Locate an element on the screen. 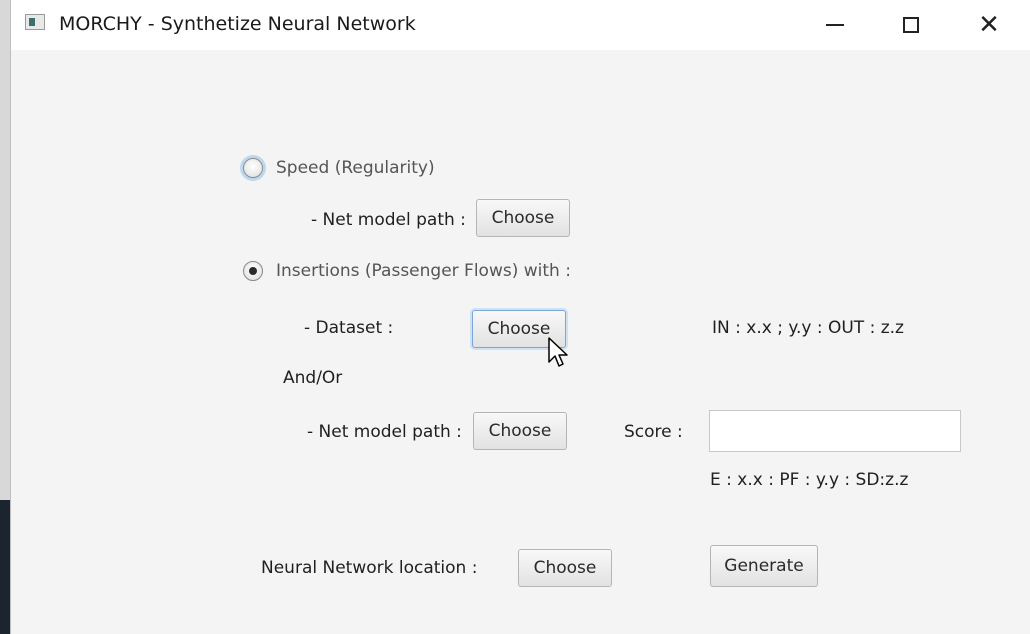  window-title: MORCHY - Synthetize Neural Network is located at coordinates (237, 24).